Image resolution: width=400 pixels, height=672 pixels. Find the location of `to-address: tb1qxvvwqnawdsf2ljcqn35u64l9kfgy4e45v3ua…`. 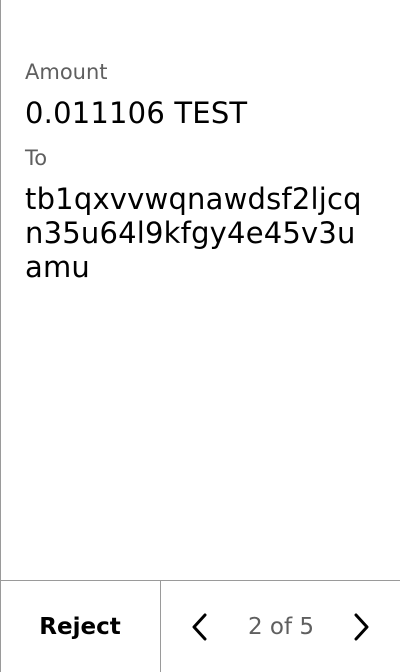

to-address: tb1qxvvwqnawdsf2ljcqn35u64l9kfgy4e45v3ua… is located at coordinates (193, 233).